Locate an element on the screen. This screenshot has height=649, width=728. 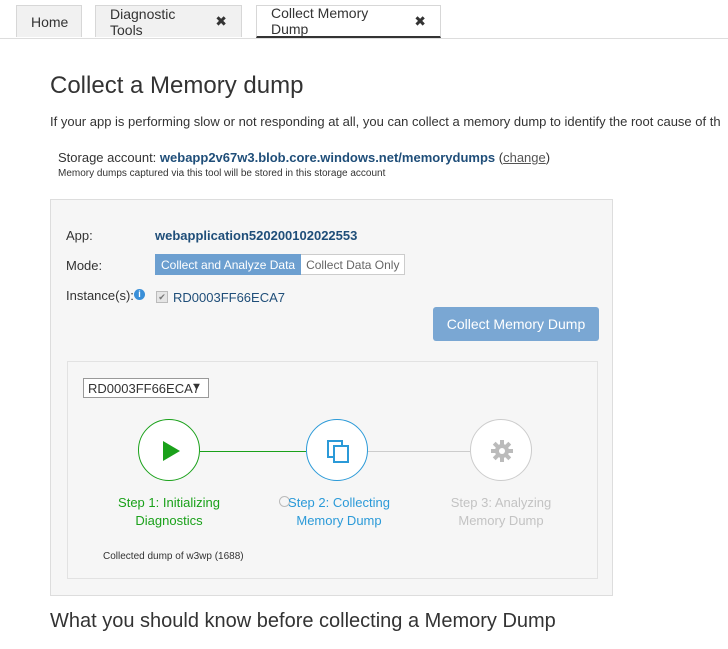
step2-line1: Step 2: Collecting is located at coordinates (339, 502).